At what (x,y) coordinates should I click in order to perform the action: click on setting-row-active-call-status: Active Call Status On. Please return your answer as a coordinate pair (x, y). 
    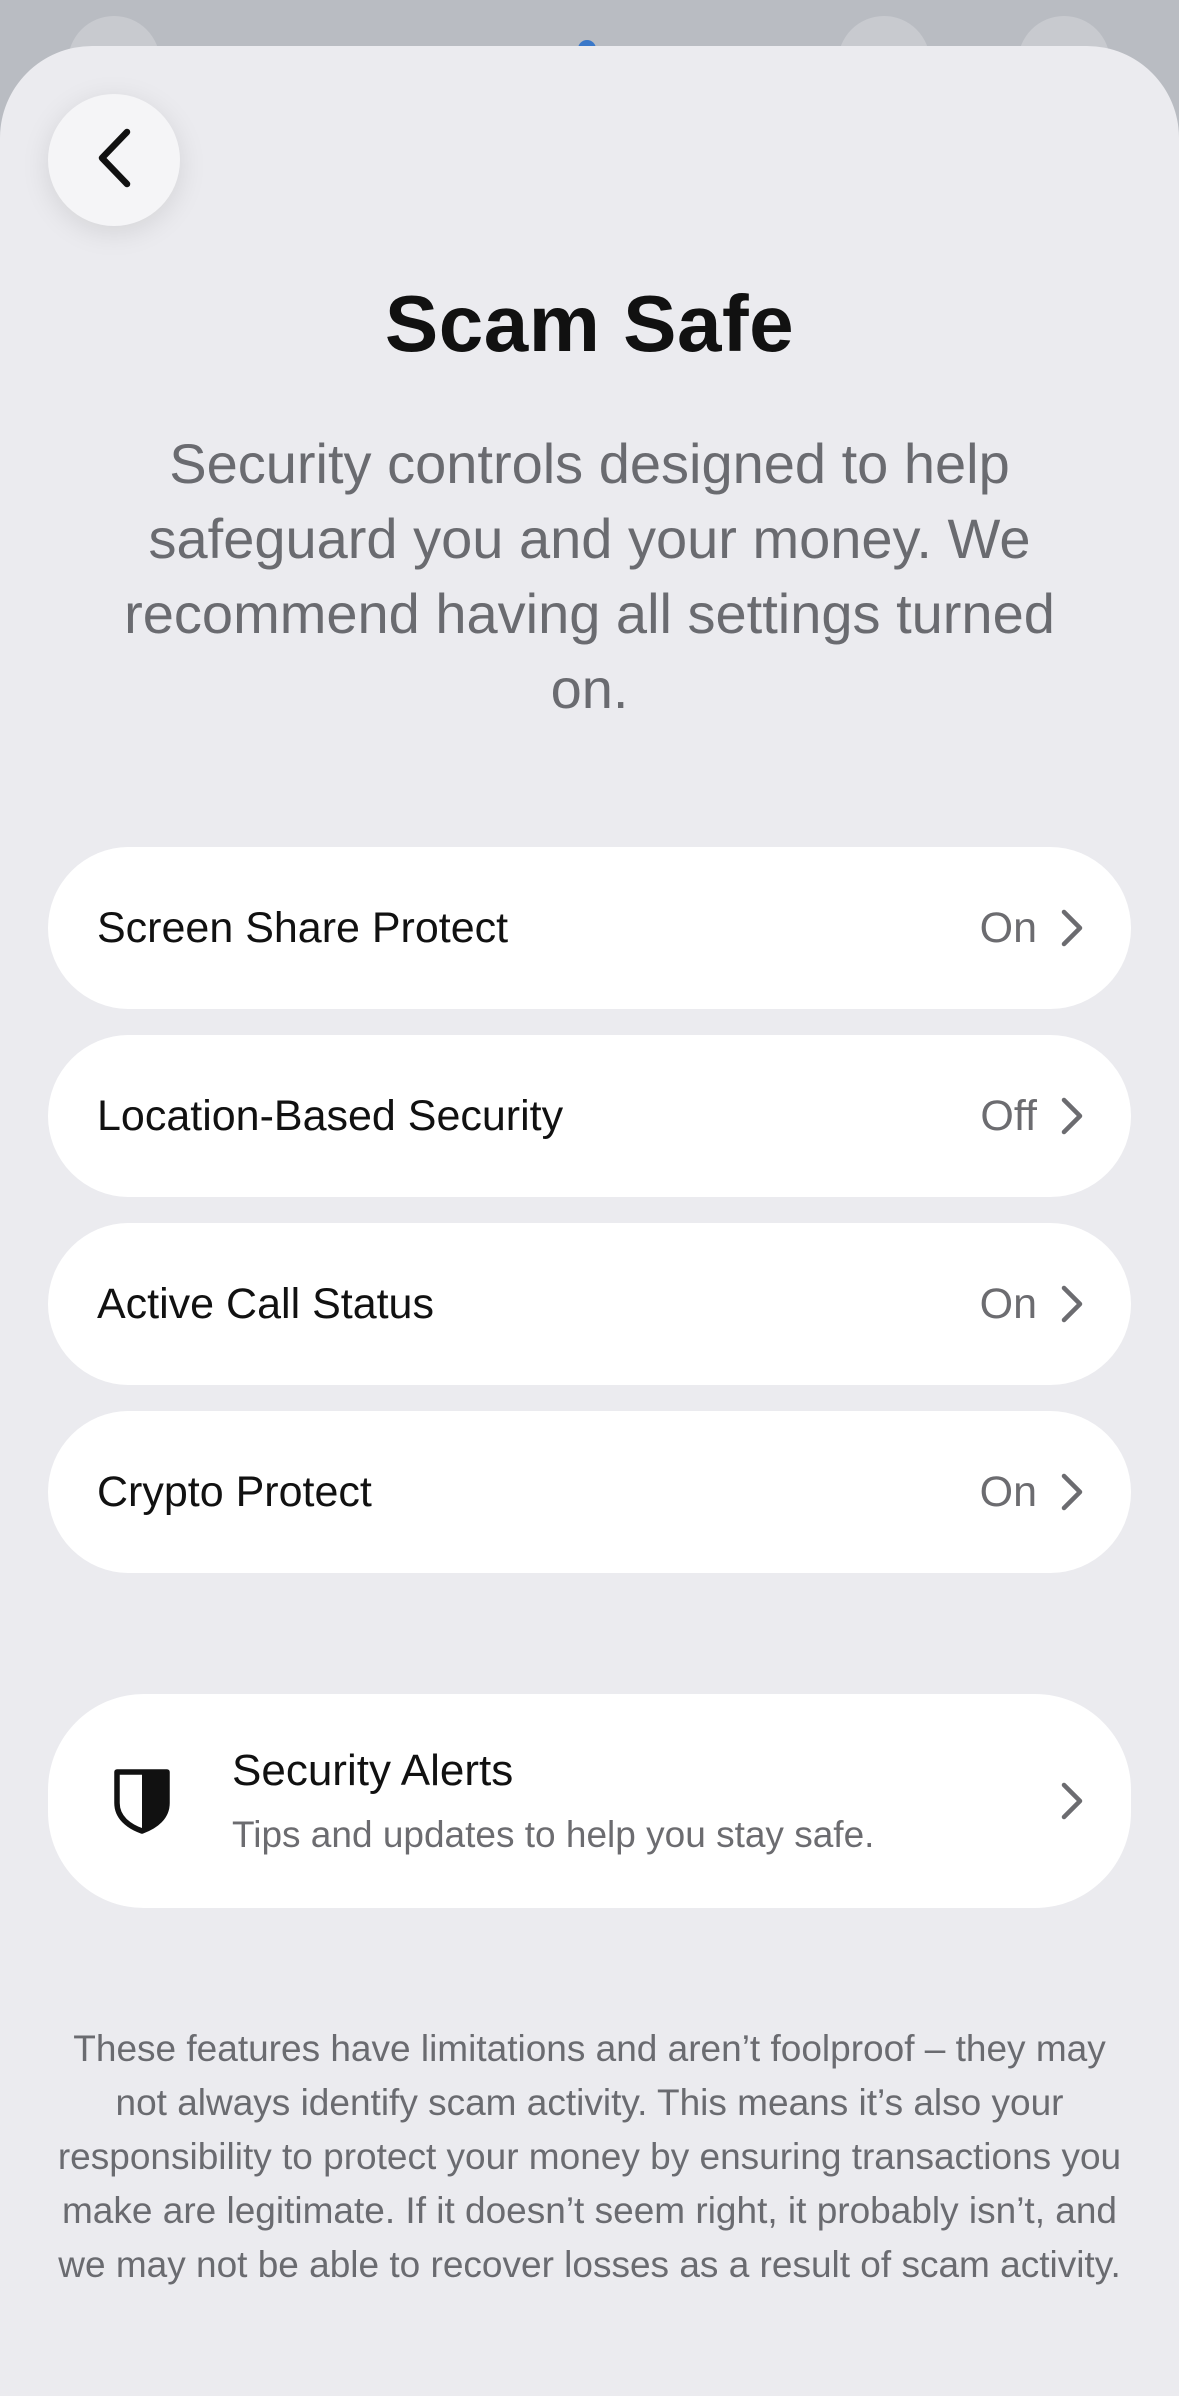
    Looking at the image, I should click on (589, 1304).